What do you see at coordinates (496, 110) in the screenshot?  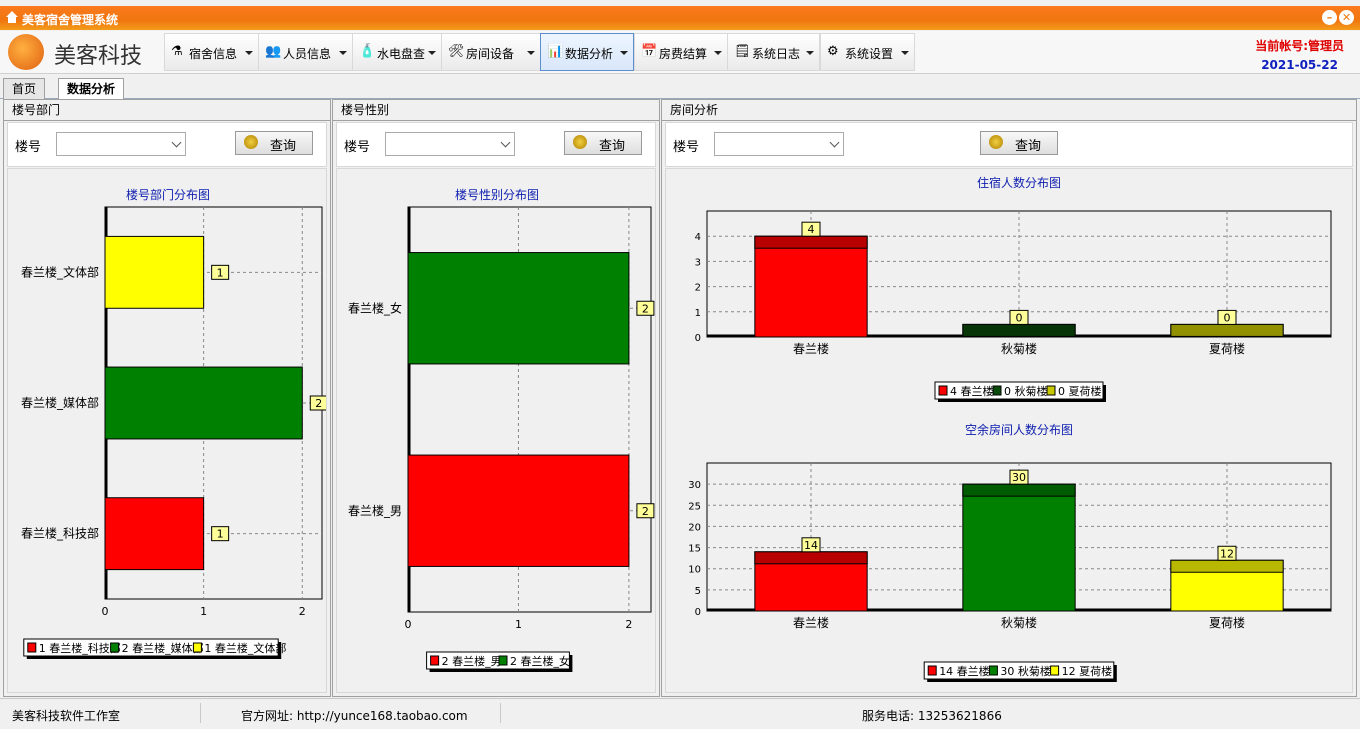 I see `panel-title: 楼号性别` at bounding box center [496, 110].